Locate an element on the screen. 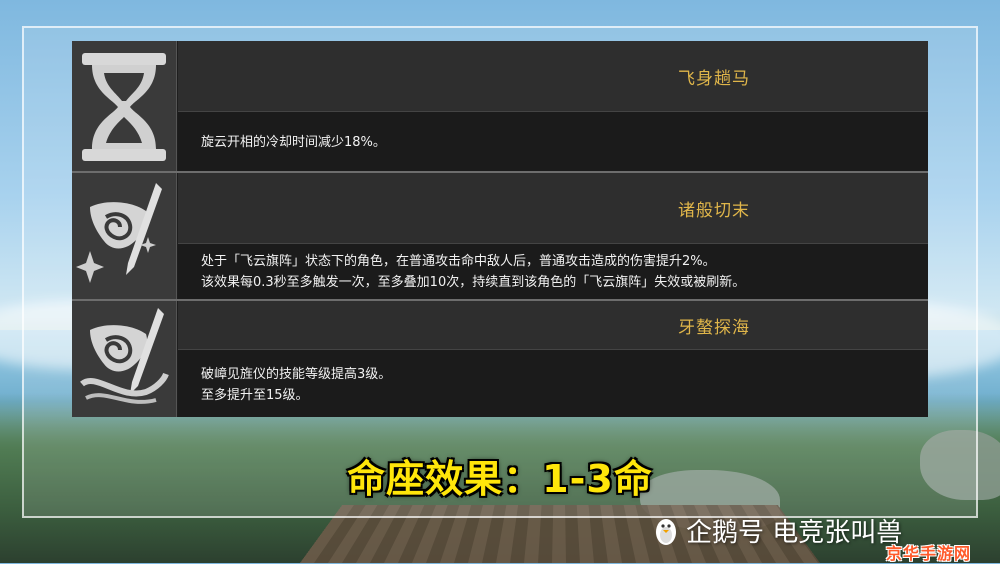 Image resolution: width=1000 pixels, height=564 pixels. constellation-title-bar: 牙螯探海 is located at coordinates (553, 325).